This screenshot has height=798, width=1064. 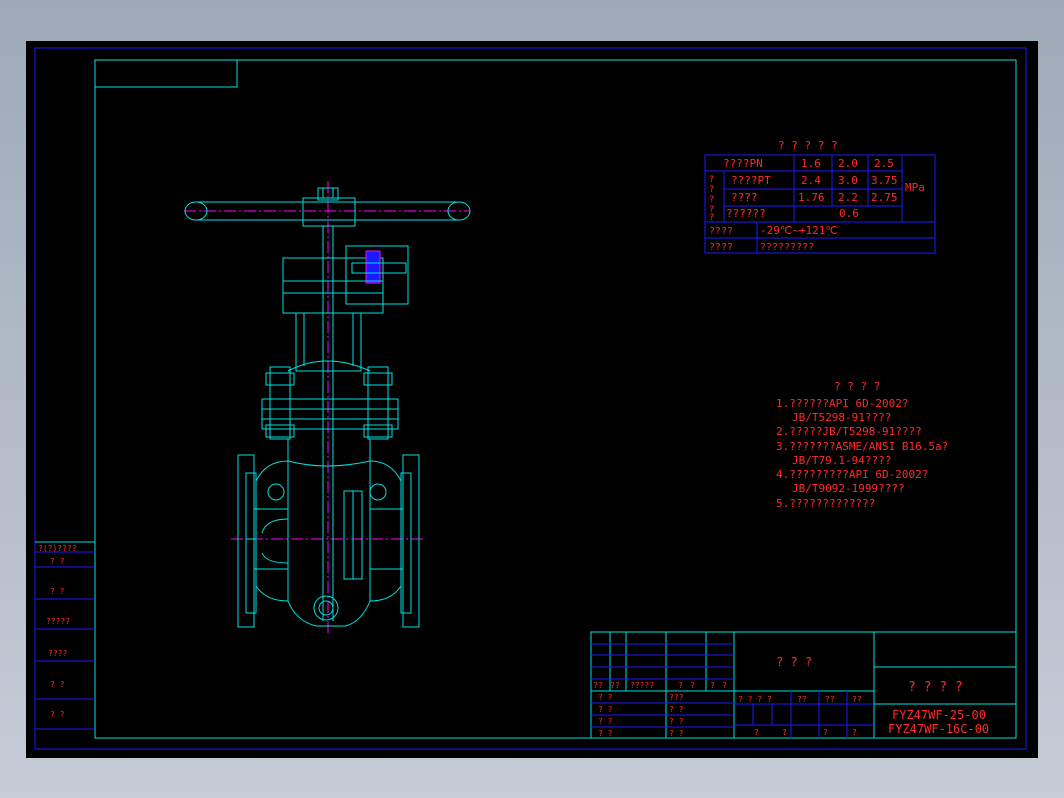 I want to click on param-value: 0.6, so click(x=849, y=213).